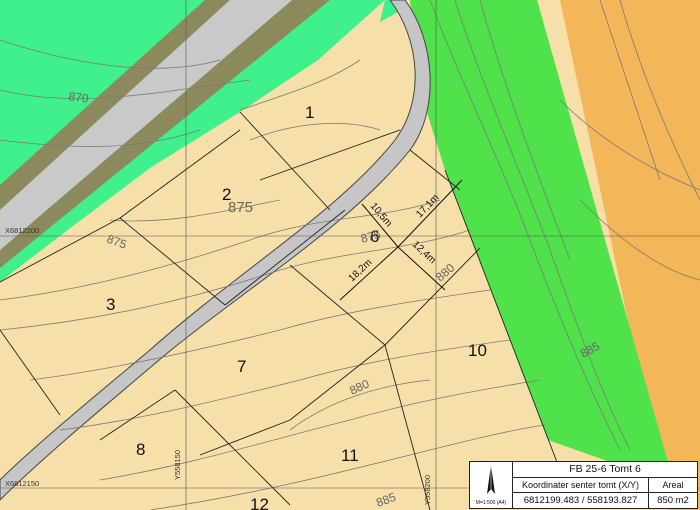 The width and height of the screenshot is (700, 510). Describe the element at coordinates (581, 485) in the screenshot. I see `coordinate-label: Koordinater senter tomt (X/Y)` at that location.